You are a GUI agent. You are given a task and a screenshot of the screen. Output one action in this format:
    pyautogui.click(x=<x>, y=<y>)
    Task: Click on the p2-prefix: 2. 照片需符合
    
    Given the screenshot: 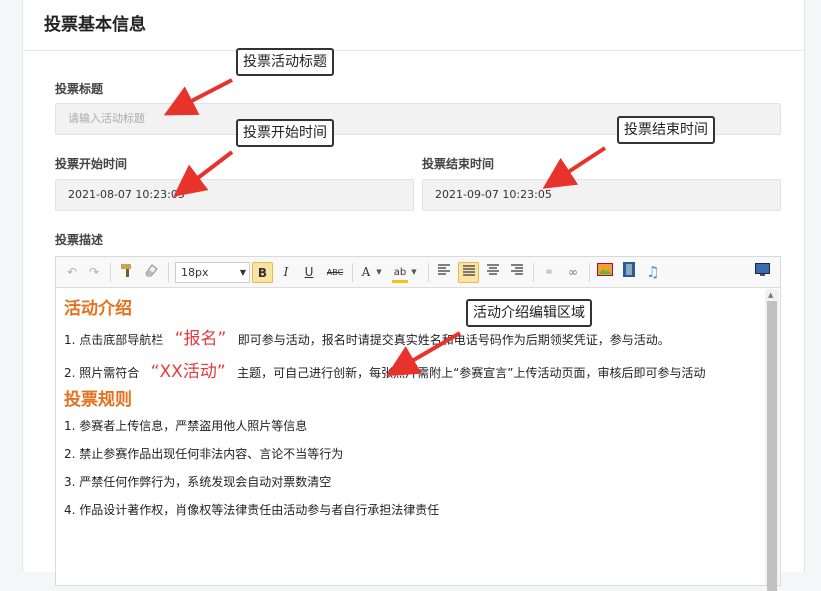 What is the action you would take?
    pyautogui.click(x=102, y=373)
    